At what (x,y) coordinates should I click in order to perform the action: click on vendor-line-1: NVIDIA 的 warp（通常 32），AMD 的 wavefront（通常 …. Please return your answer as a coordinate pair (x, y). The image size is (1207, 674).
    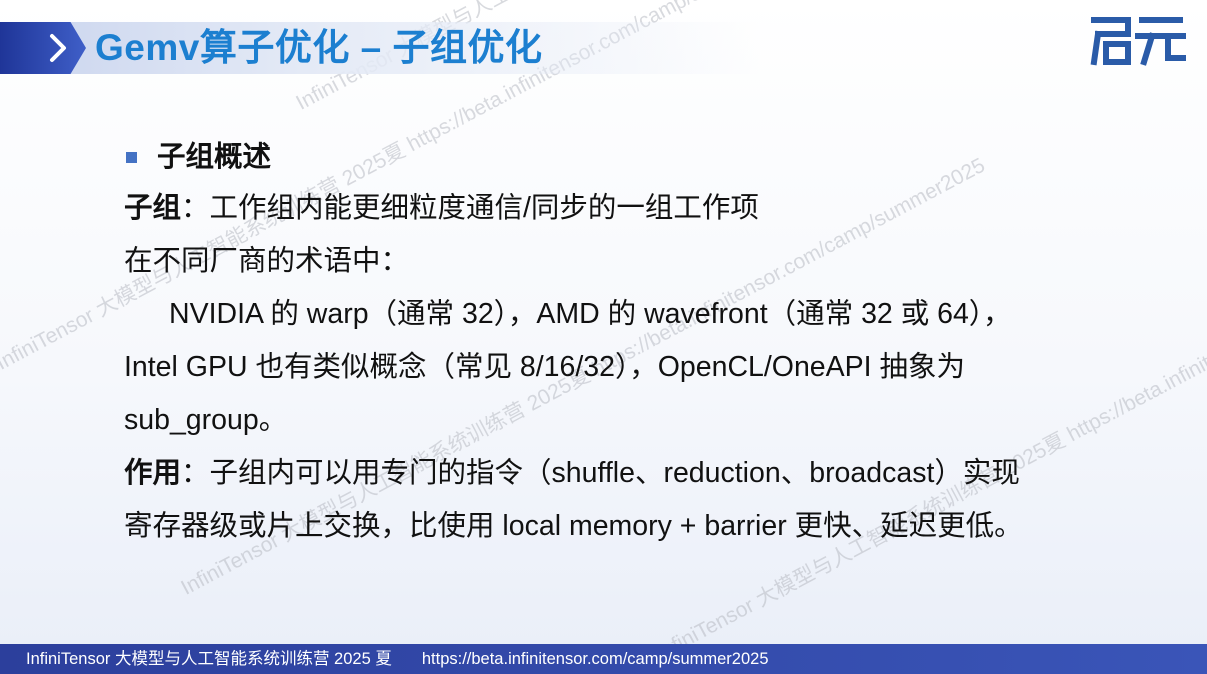
    Looking at the image, I should click on (590, 314).